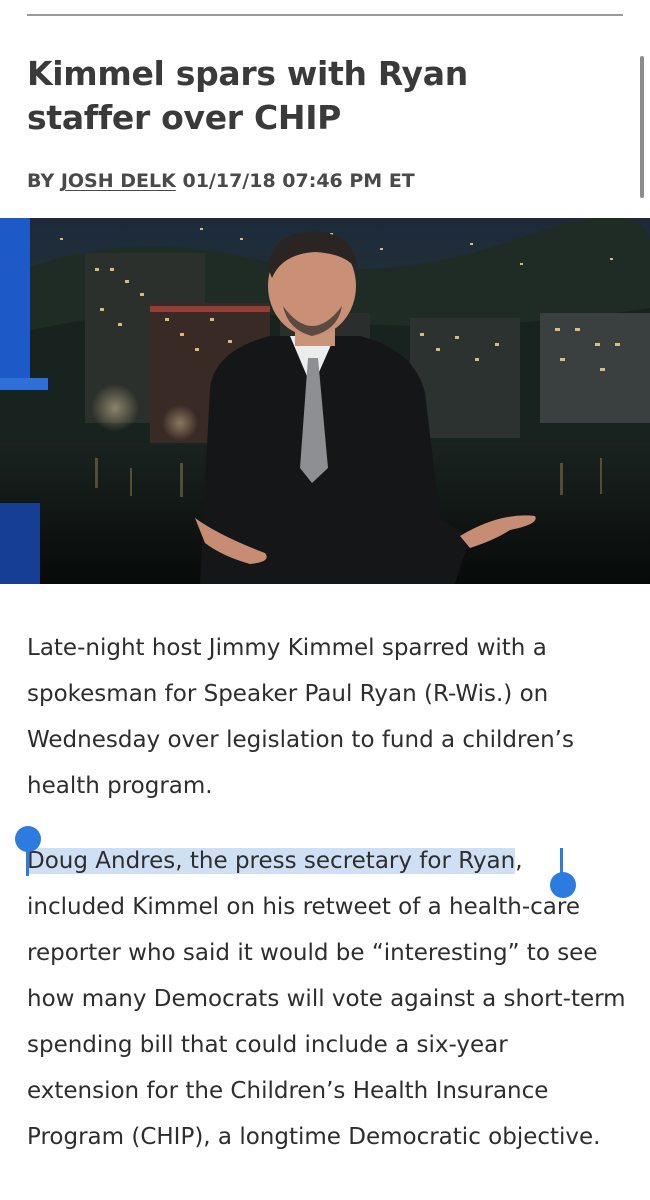 This screenshot has width=650, height=1200. I want to click on top-divider, so click(325, 15).